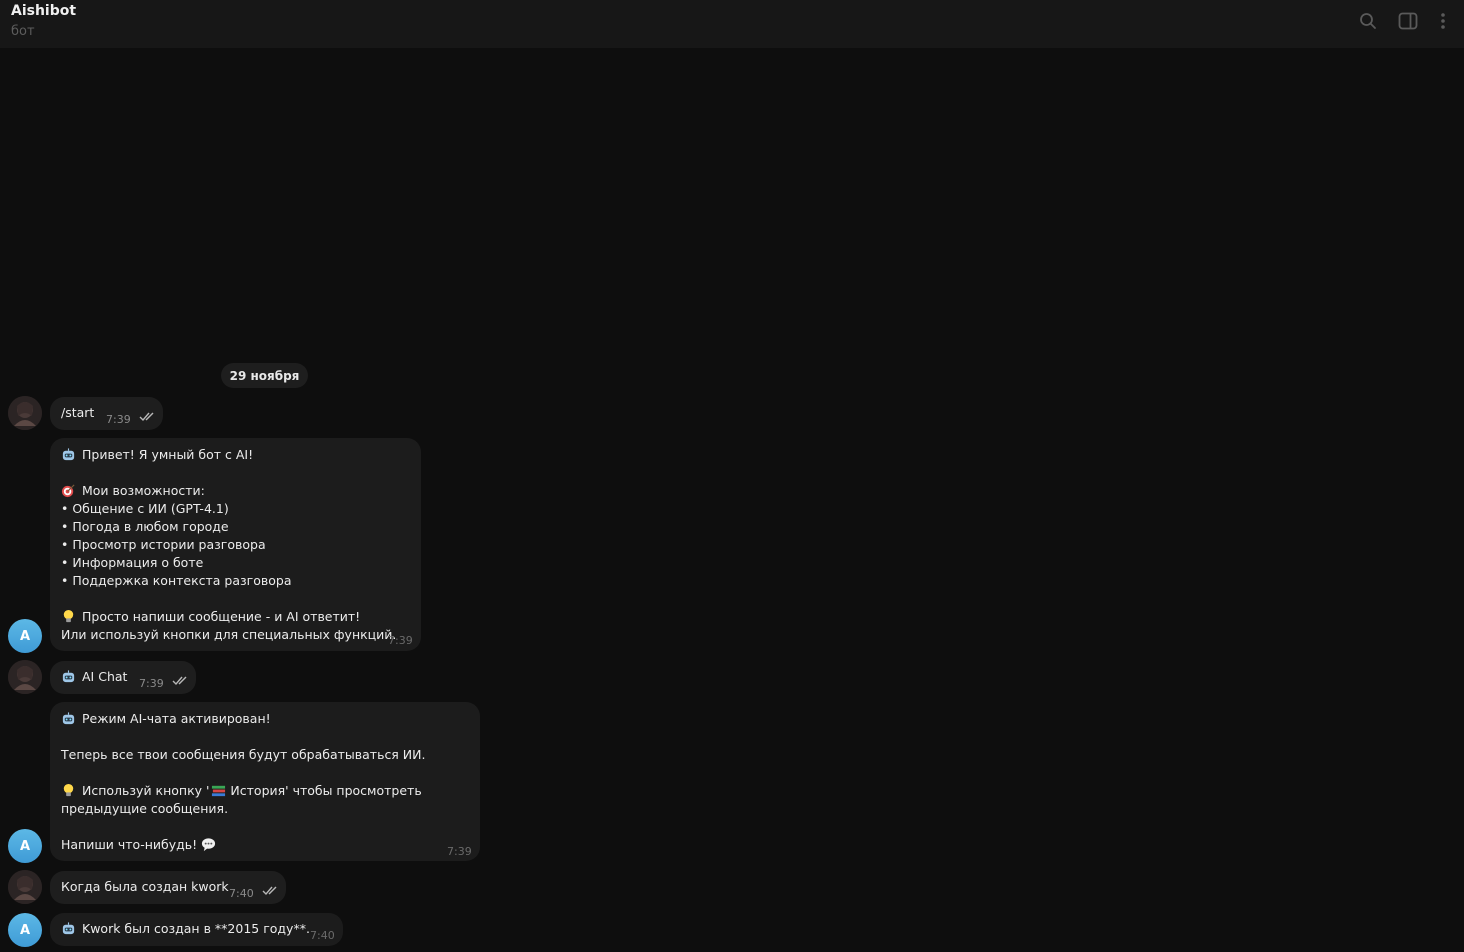 The width and height of the screenshot is (1464, 952). Describe the element at coordinates (264, 375) in the screenshot. I see `date-separator: 29 ноября` at that location.